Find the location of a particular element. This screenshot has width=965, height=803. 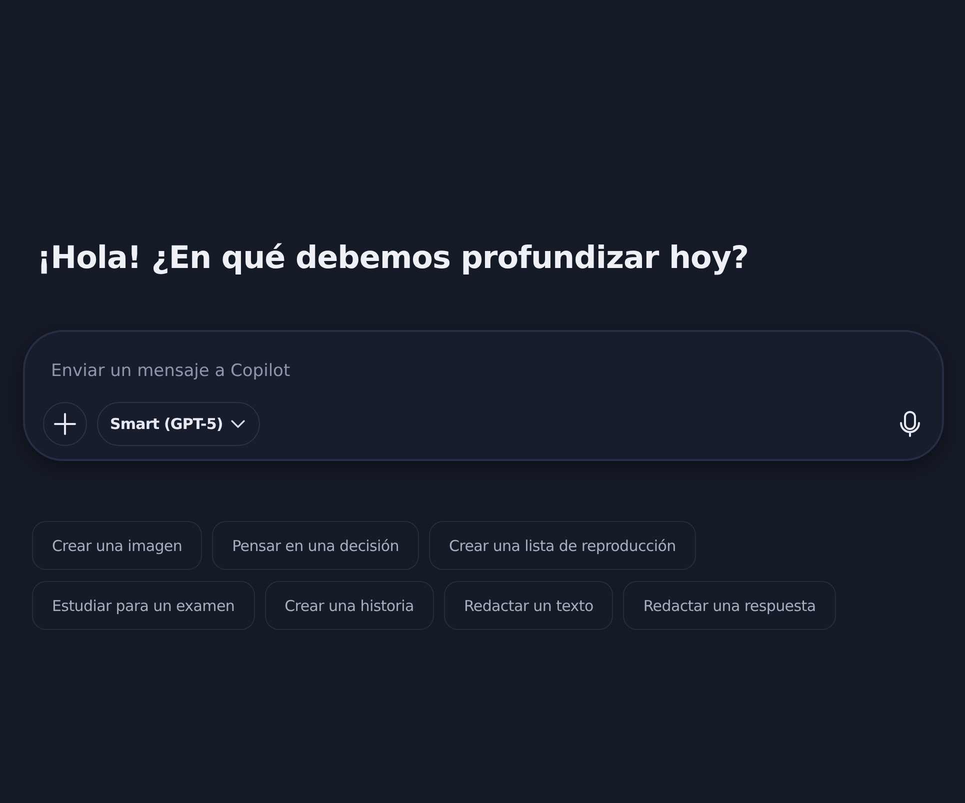

microphone-icon is located at coordinates (910, 424).